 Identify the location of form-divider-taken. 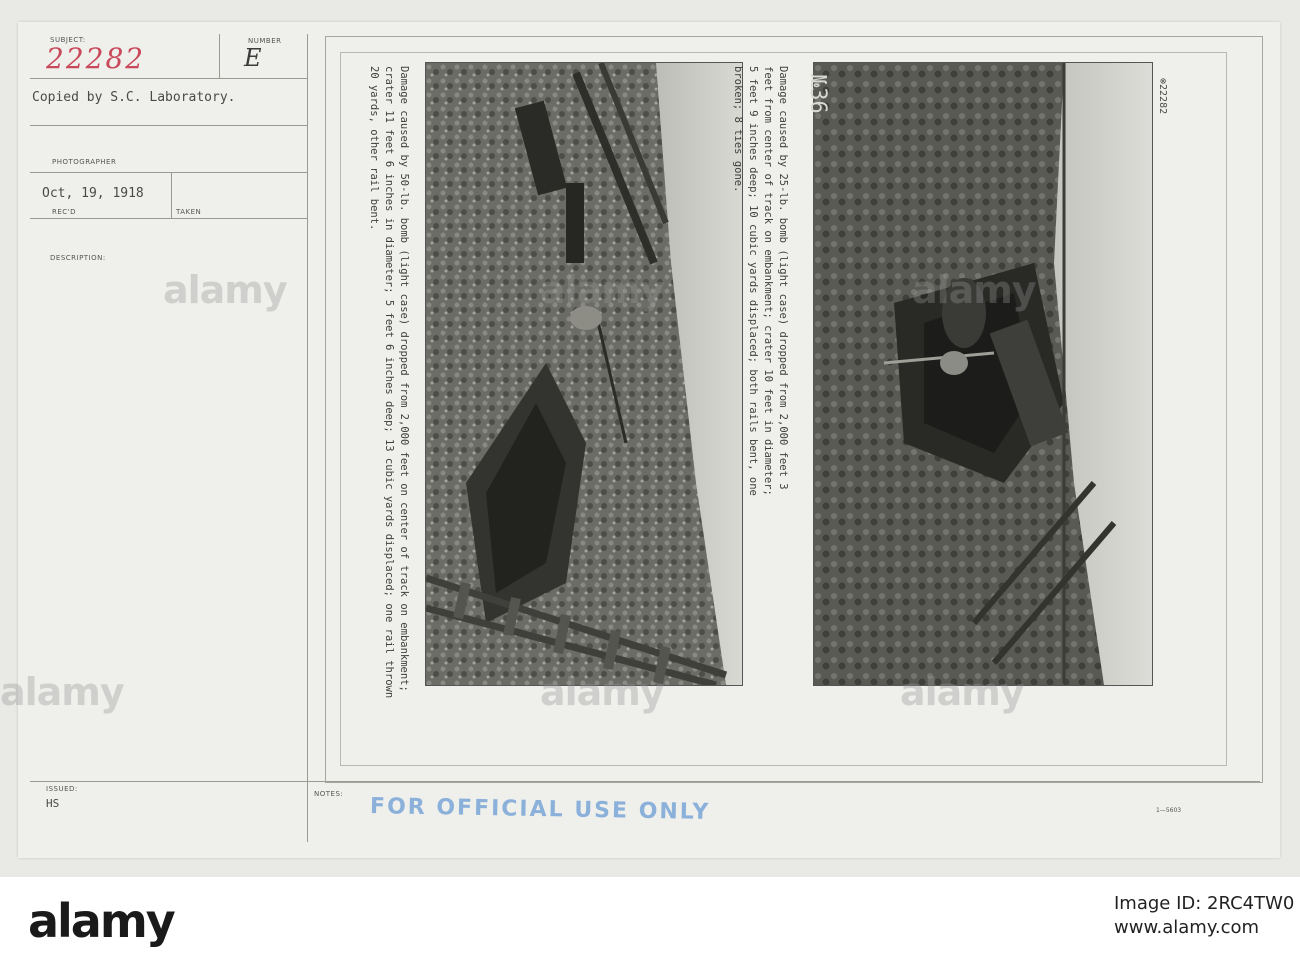
(171, 195).